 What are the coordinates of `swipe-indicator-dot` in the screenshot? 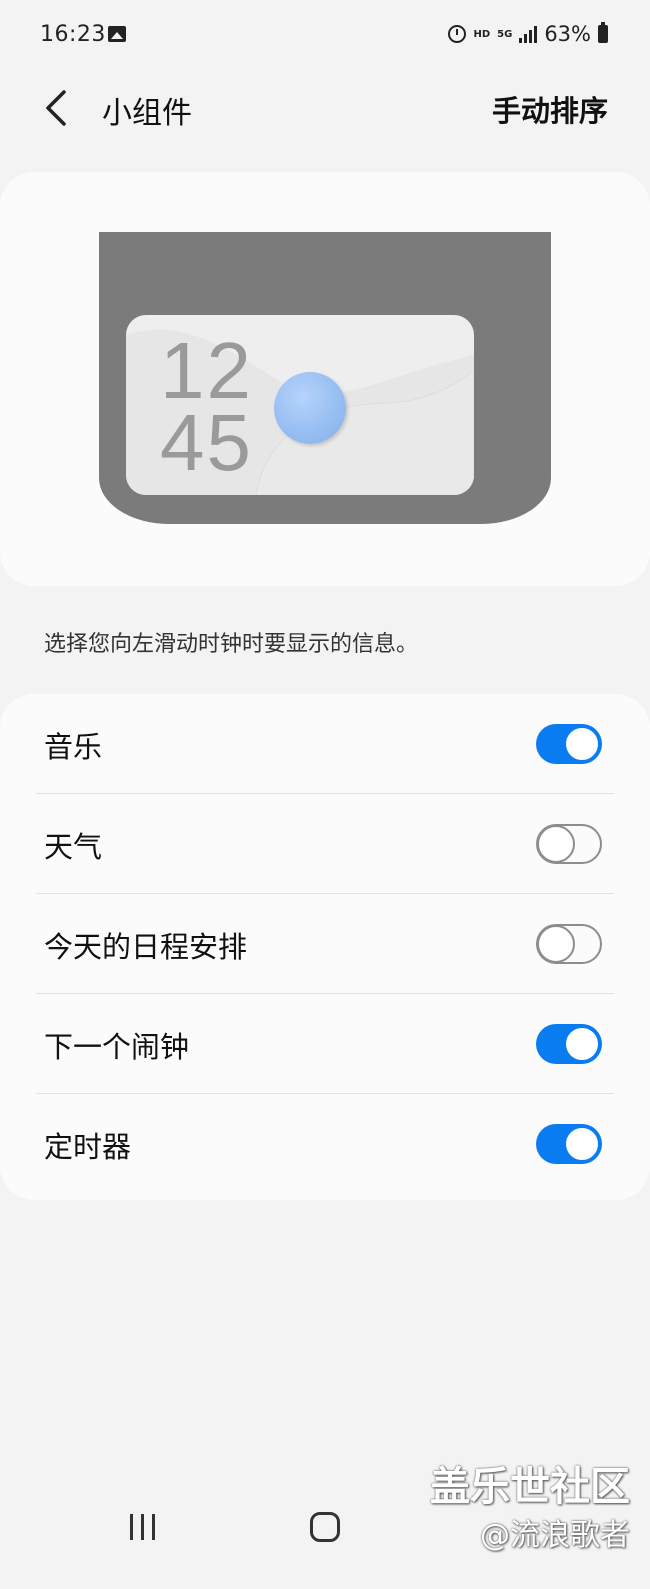 It's located at (310, 408).